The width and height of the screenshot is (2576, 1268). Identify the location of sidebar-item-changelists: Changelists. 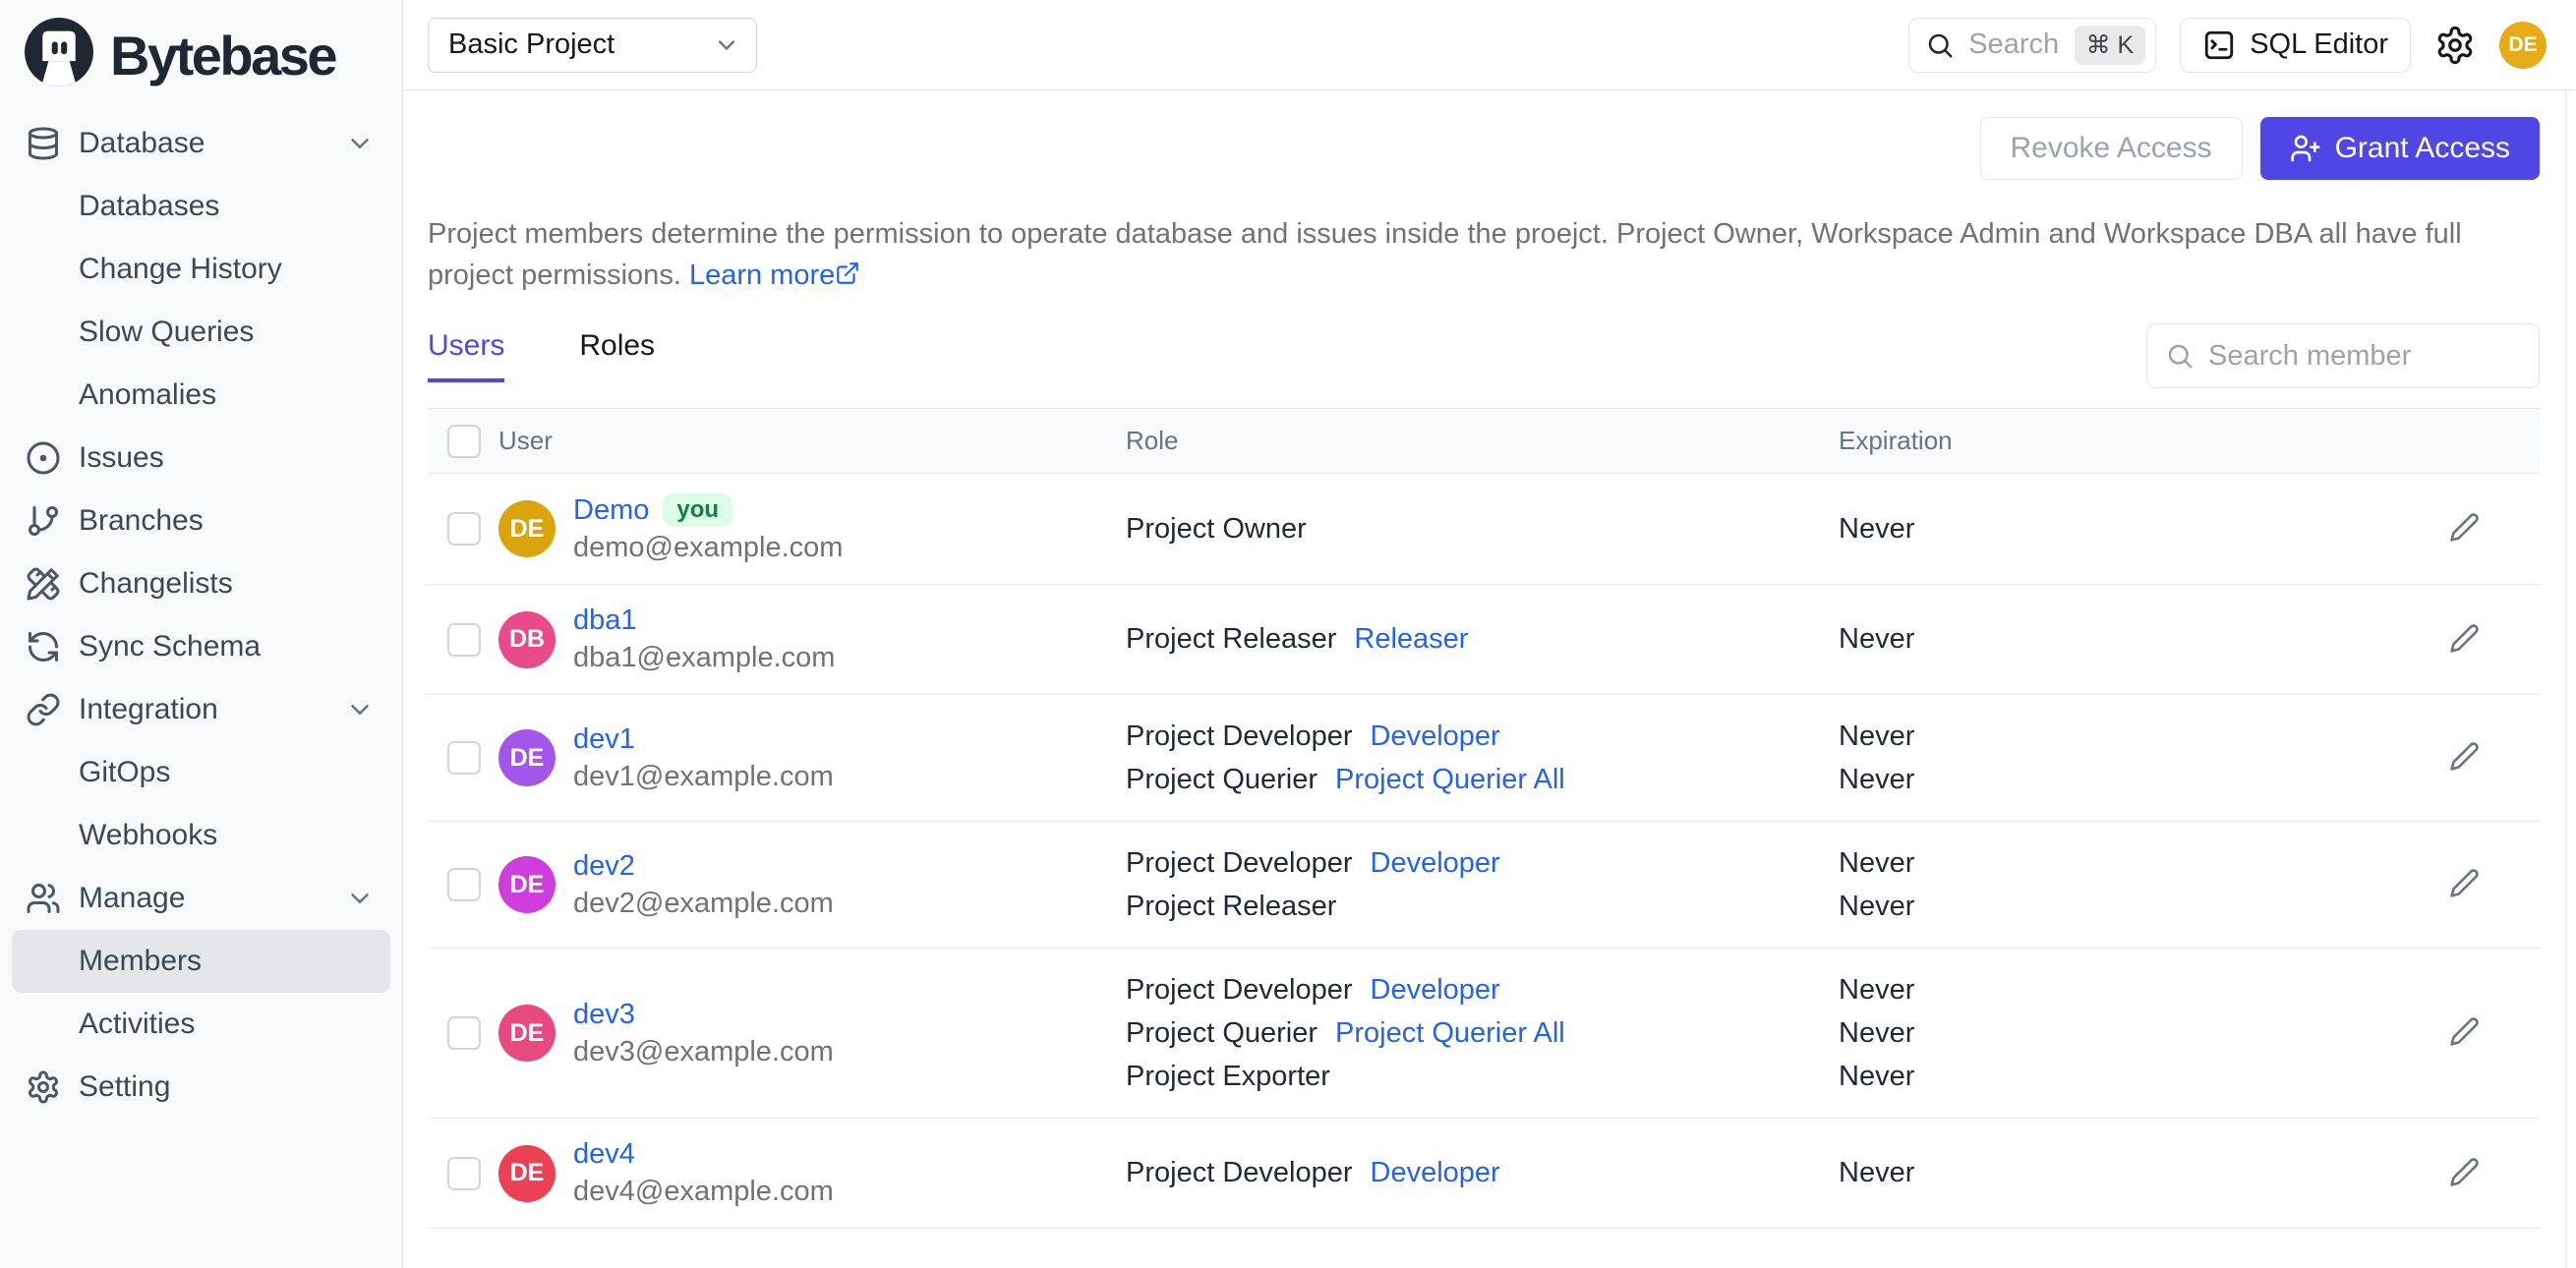
(201, 583).